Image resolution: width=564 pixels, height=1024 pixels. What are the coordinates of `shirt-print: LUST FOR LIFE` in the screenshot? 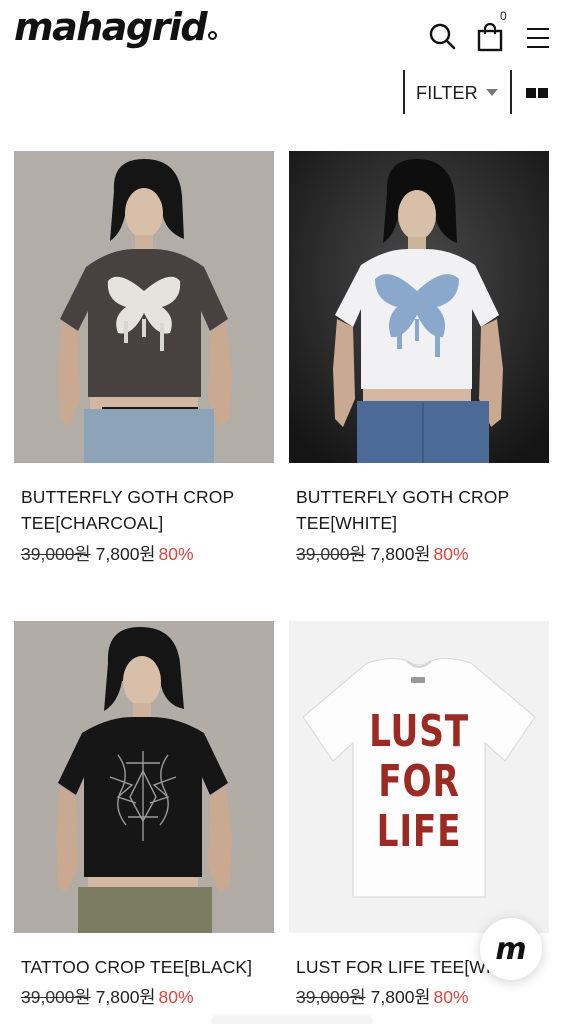 It's located at (419, 781).